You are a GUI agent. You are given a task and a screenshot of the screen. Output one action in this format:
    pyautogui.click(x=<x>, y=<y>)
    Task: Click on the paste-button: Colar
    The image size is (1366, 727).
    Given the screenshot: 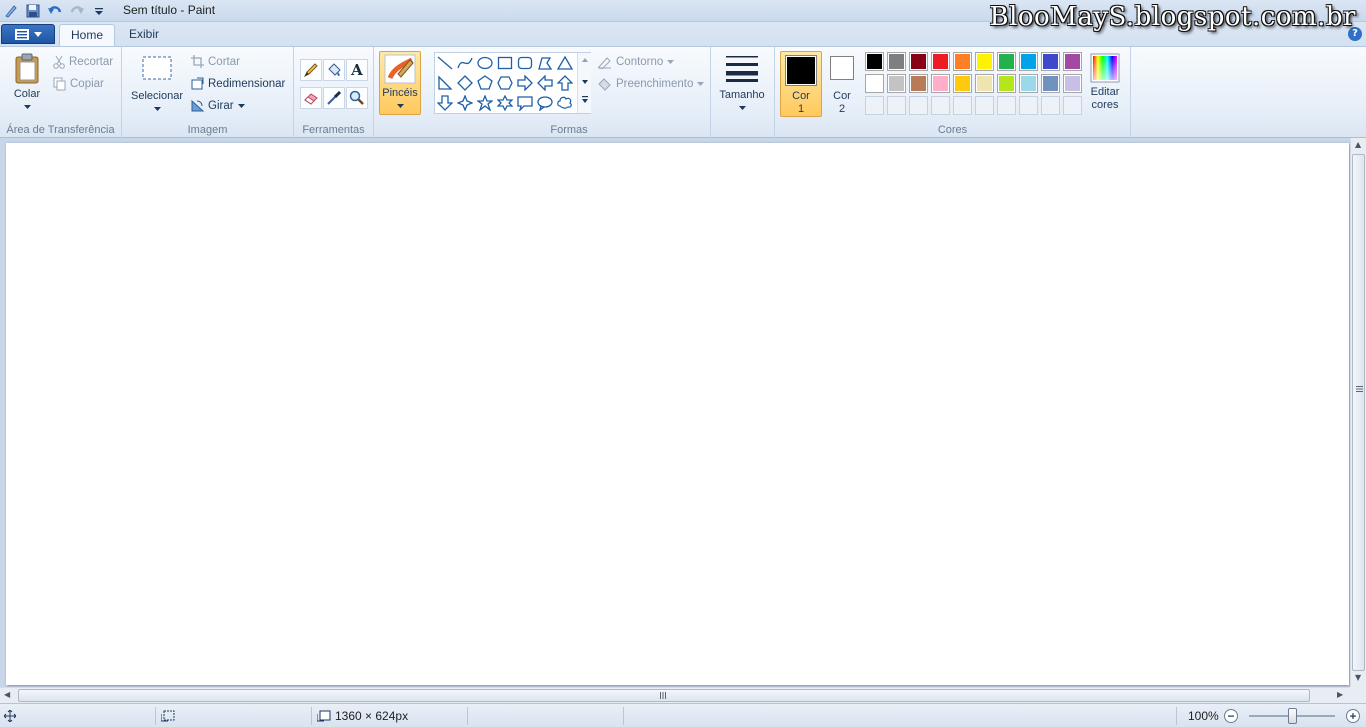 What is the action you would take?
    pyautogui.click(x=27, y=81)
    